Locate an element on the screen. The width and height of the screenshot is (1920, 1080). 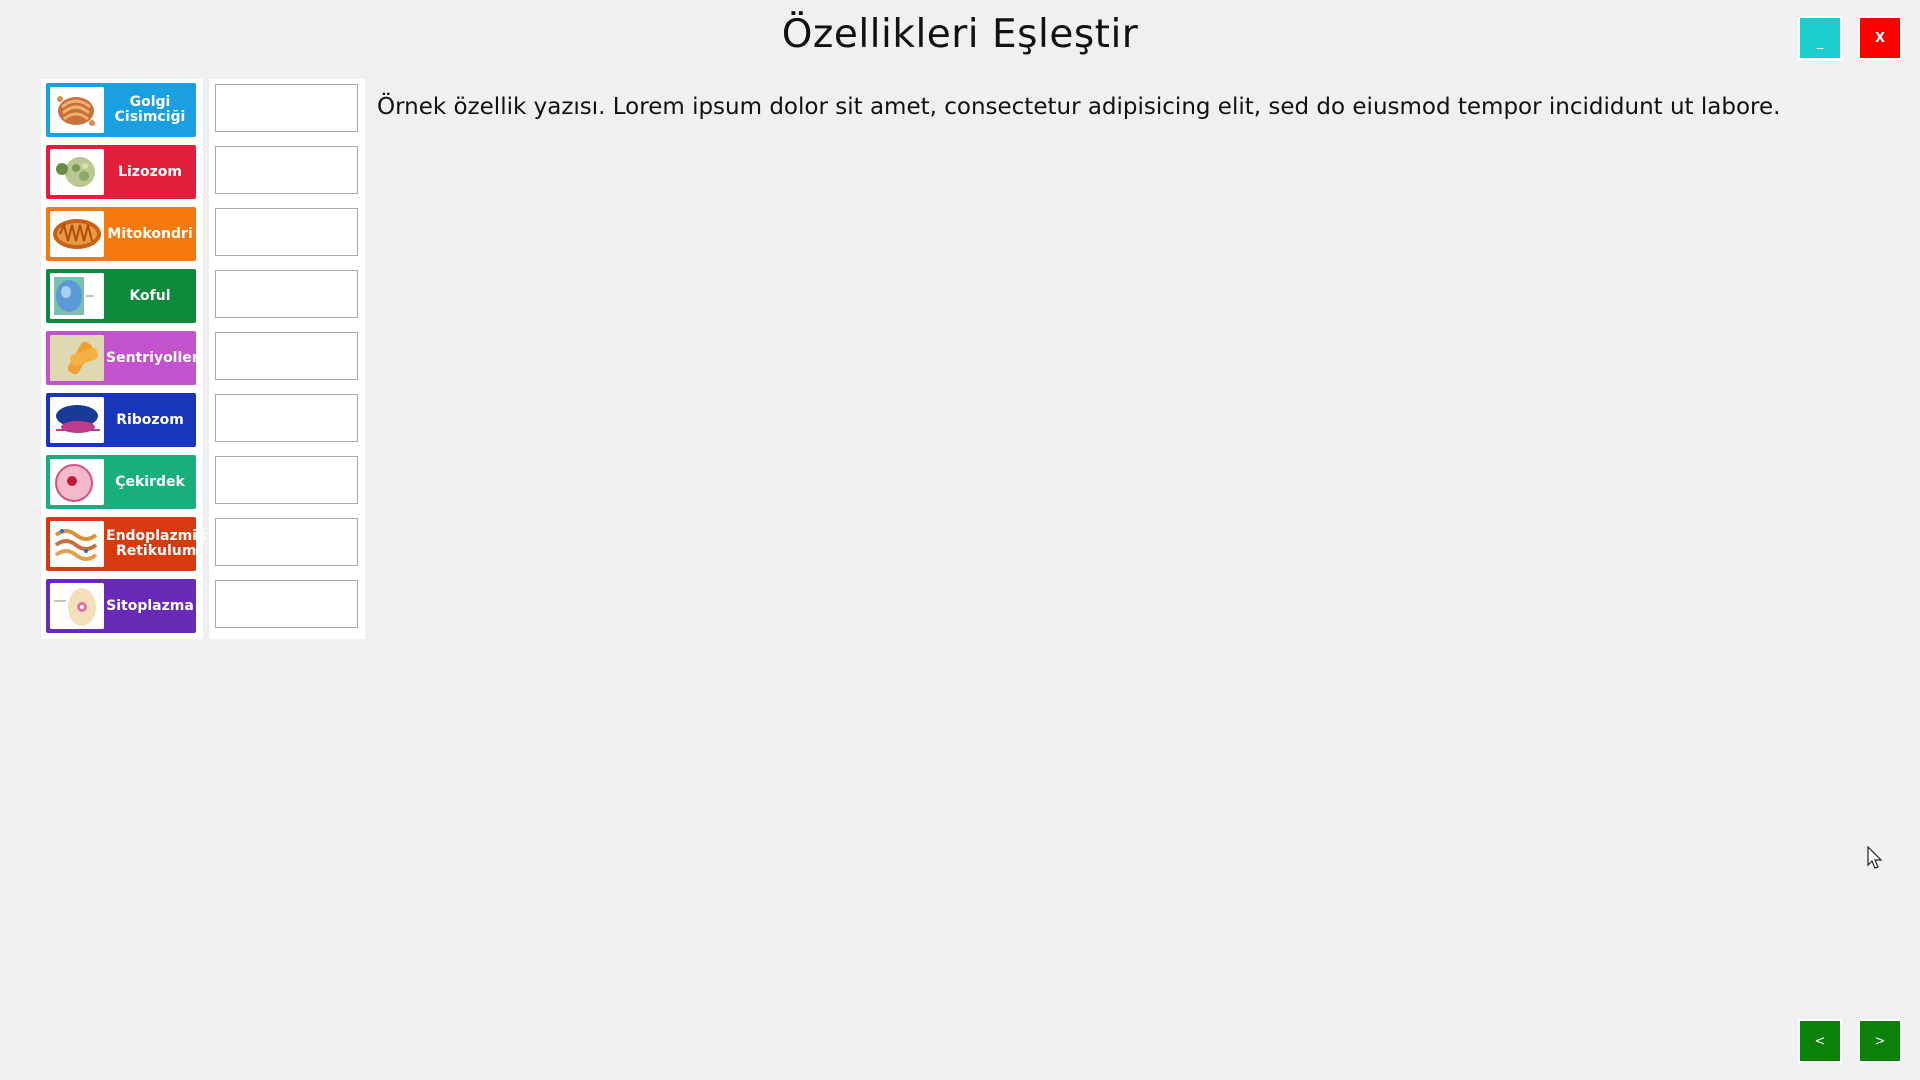
card-label: Çekirdek is located at coordinates (150, 481).